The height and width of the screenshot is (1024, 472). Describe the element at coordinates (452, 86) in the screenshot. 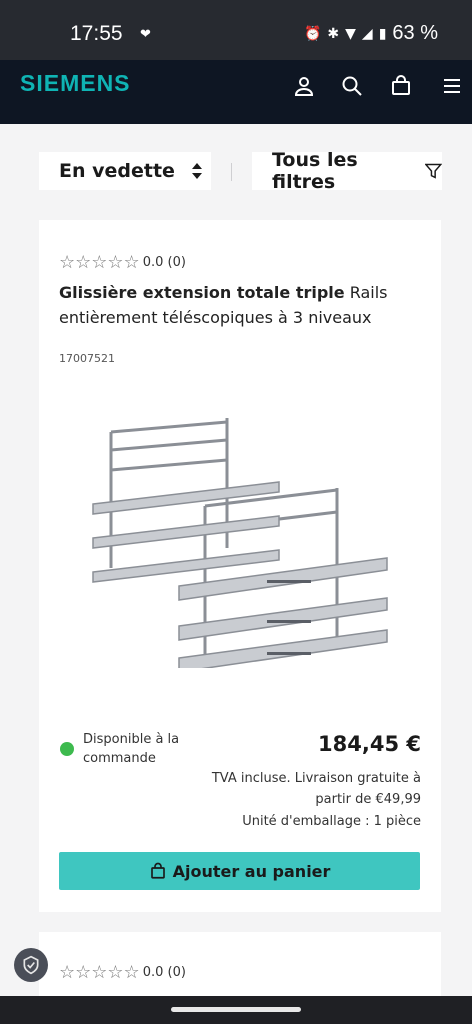

I see `menu-icon` at that location.